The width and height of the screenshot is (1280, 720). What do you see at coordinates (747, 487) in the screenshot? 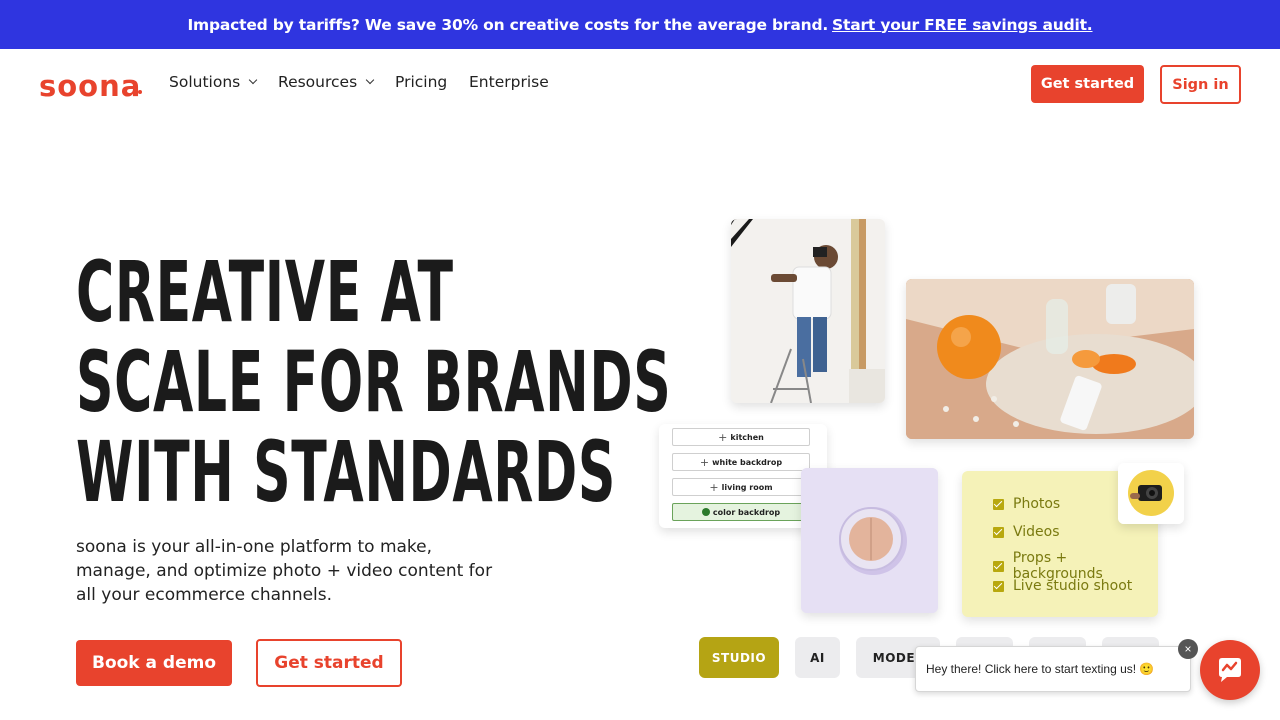
I see `tag-label: living room` at bounding box center [747, 487].